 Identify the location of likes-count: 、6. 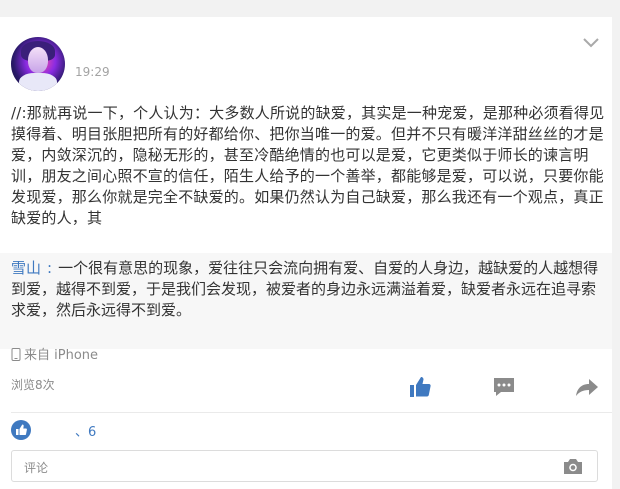
(85, 430).